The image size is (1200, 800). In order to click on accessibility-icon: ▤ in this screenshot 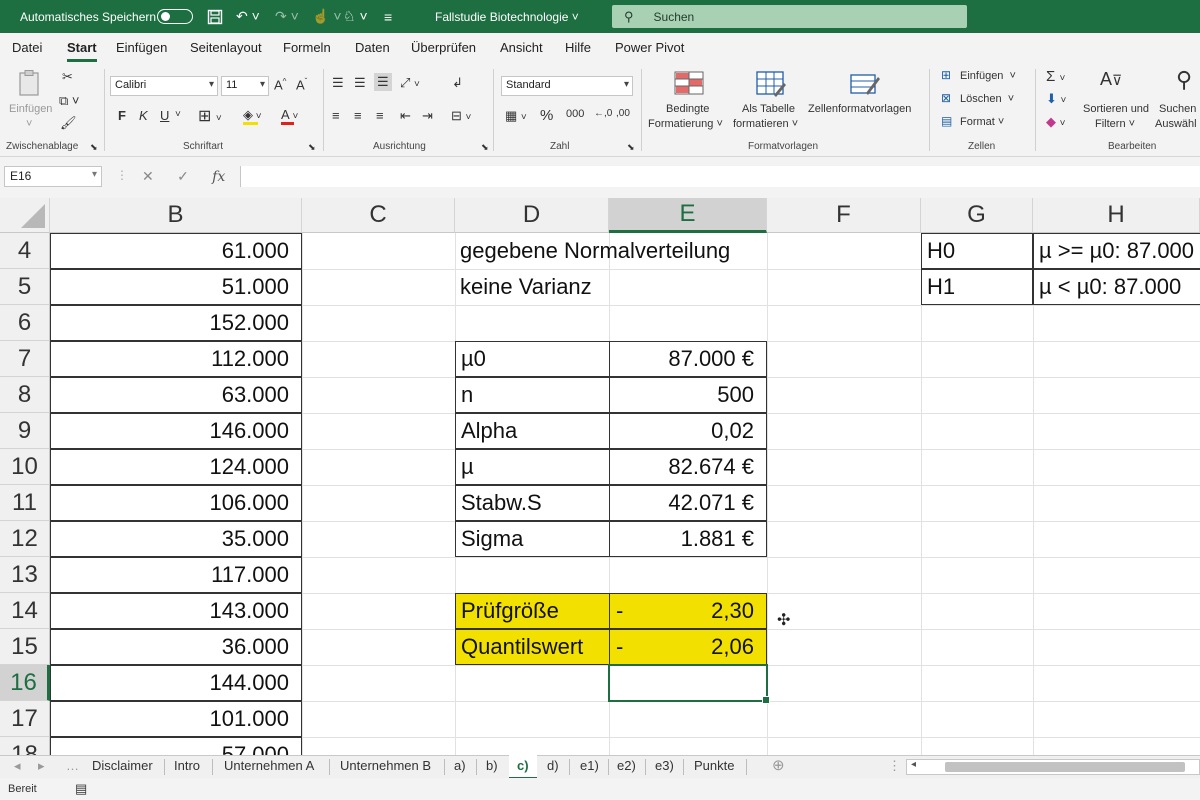, I will do `click(81, 789)`.